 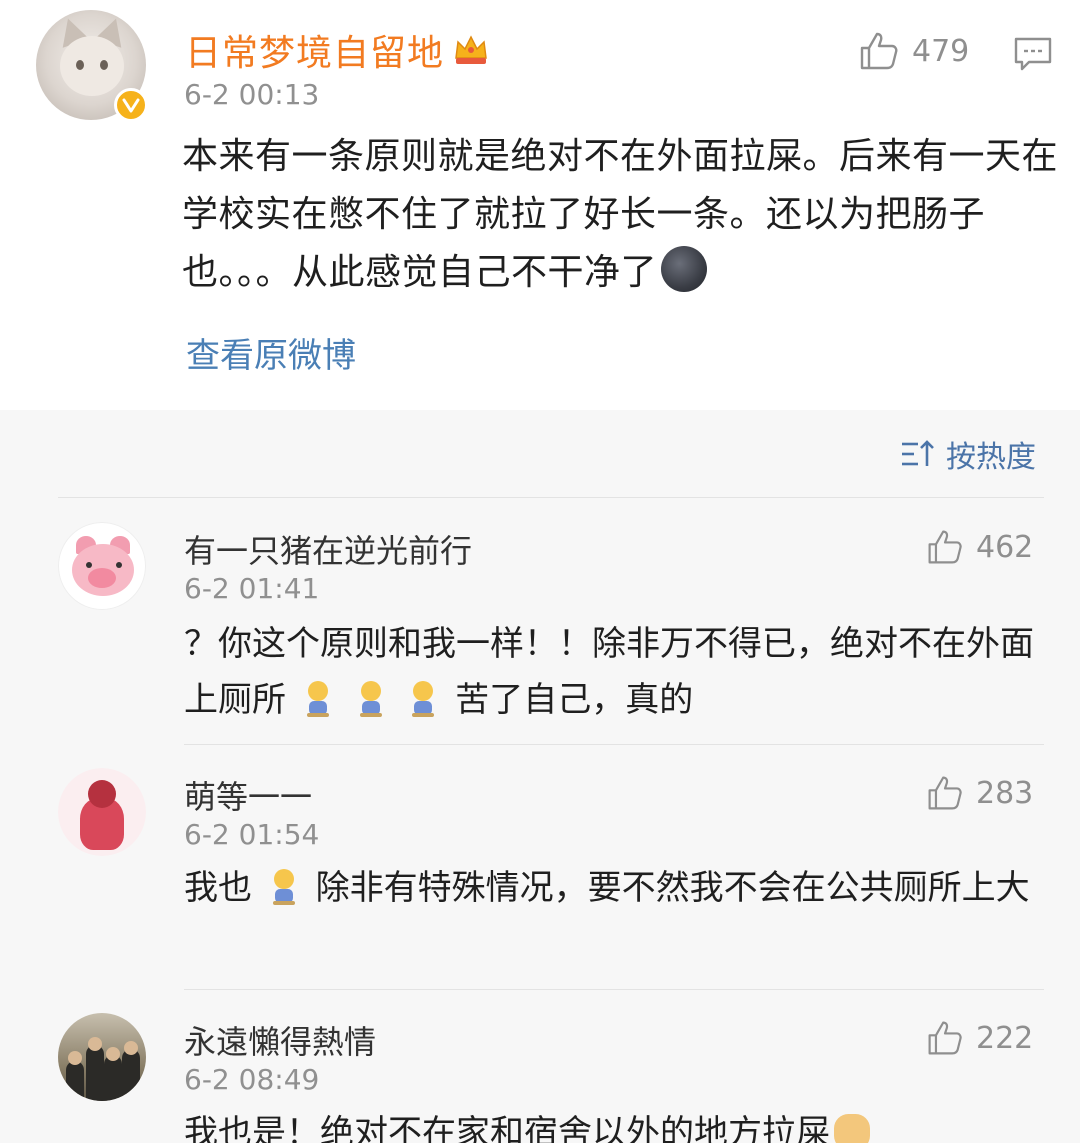 I want to click on comment-like-button: 462, so click(x=979, y=547).